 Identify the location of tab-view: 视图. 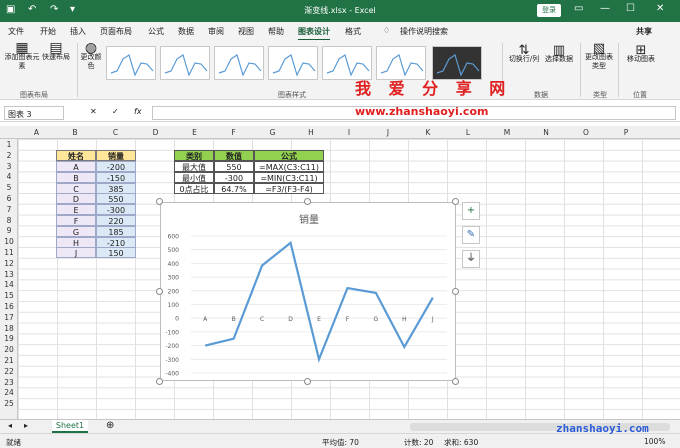
(246, 31).